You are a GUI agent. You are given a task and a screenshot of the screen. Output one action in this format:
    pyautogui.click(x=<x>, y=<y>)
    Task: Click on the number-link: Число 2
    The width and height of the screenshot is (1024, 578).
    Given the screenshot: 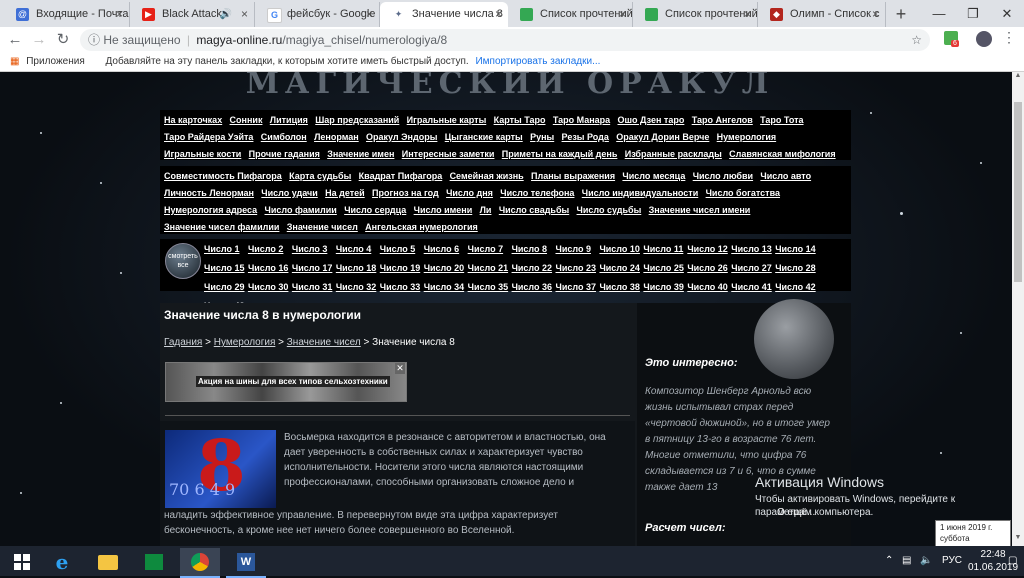 What is the action you would take?
    pyautogui.click(x=268, y=249)
    